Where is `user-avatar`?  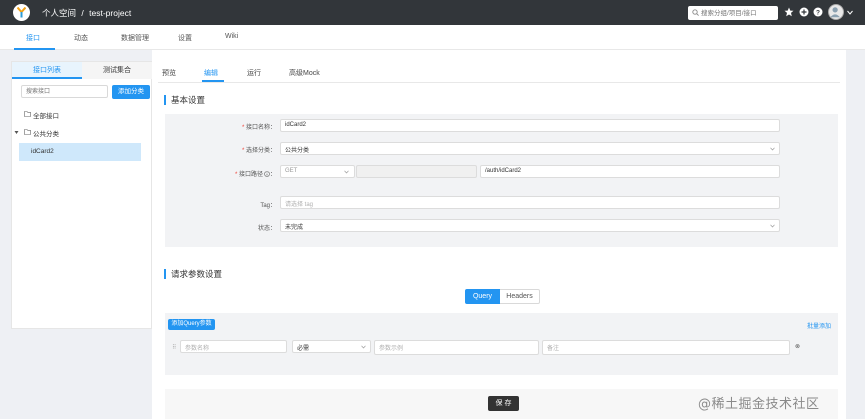 user-avatar is located at coordinates (836, 12).